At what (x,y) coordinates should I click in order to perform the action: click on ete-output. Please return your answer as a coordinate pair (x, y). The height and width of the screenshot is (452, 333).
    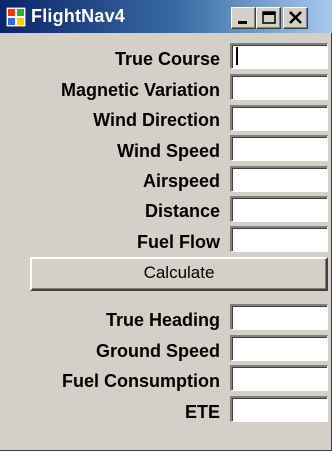
    Looking at the image, I should click on (279, 409).